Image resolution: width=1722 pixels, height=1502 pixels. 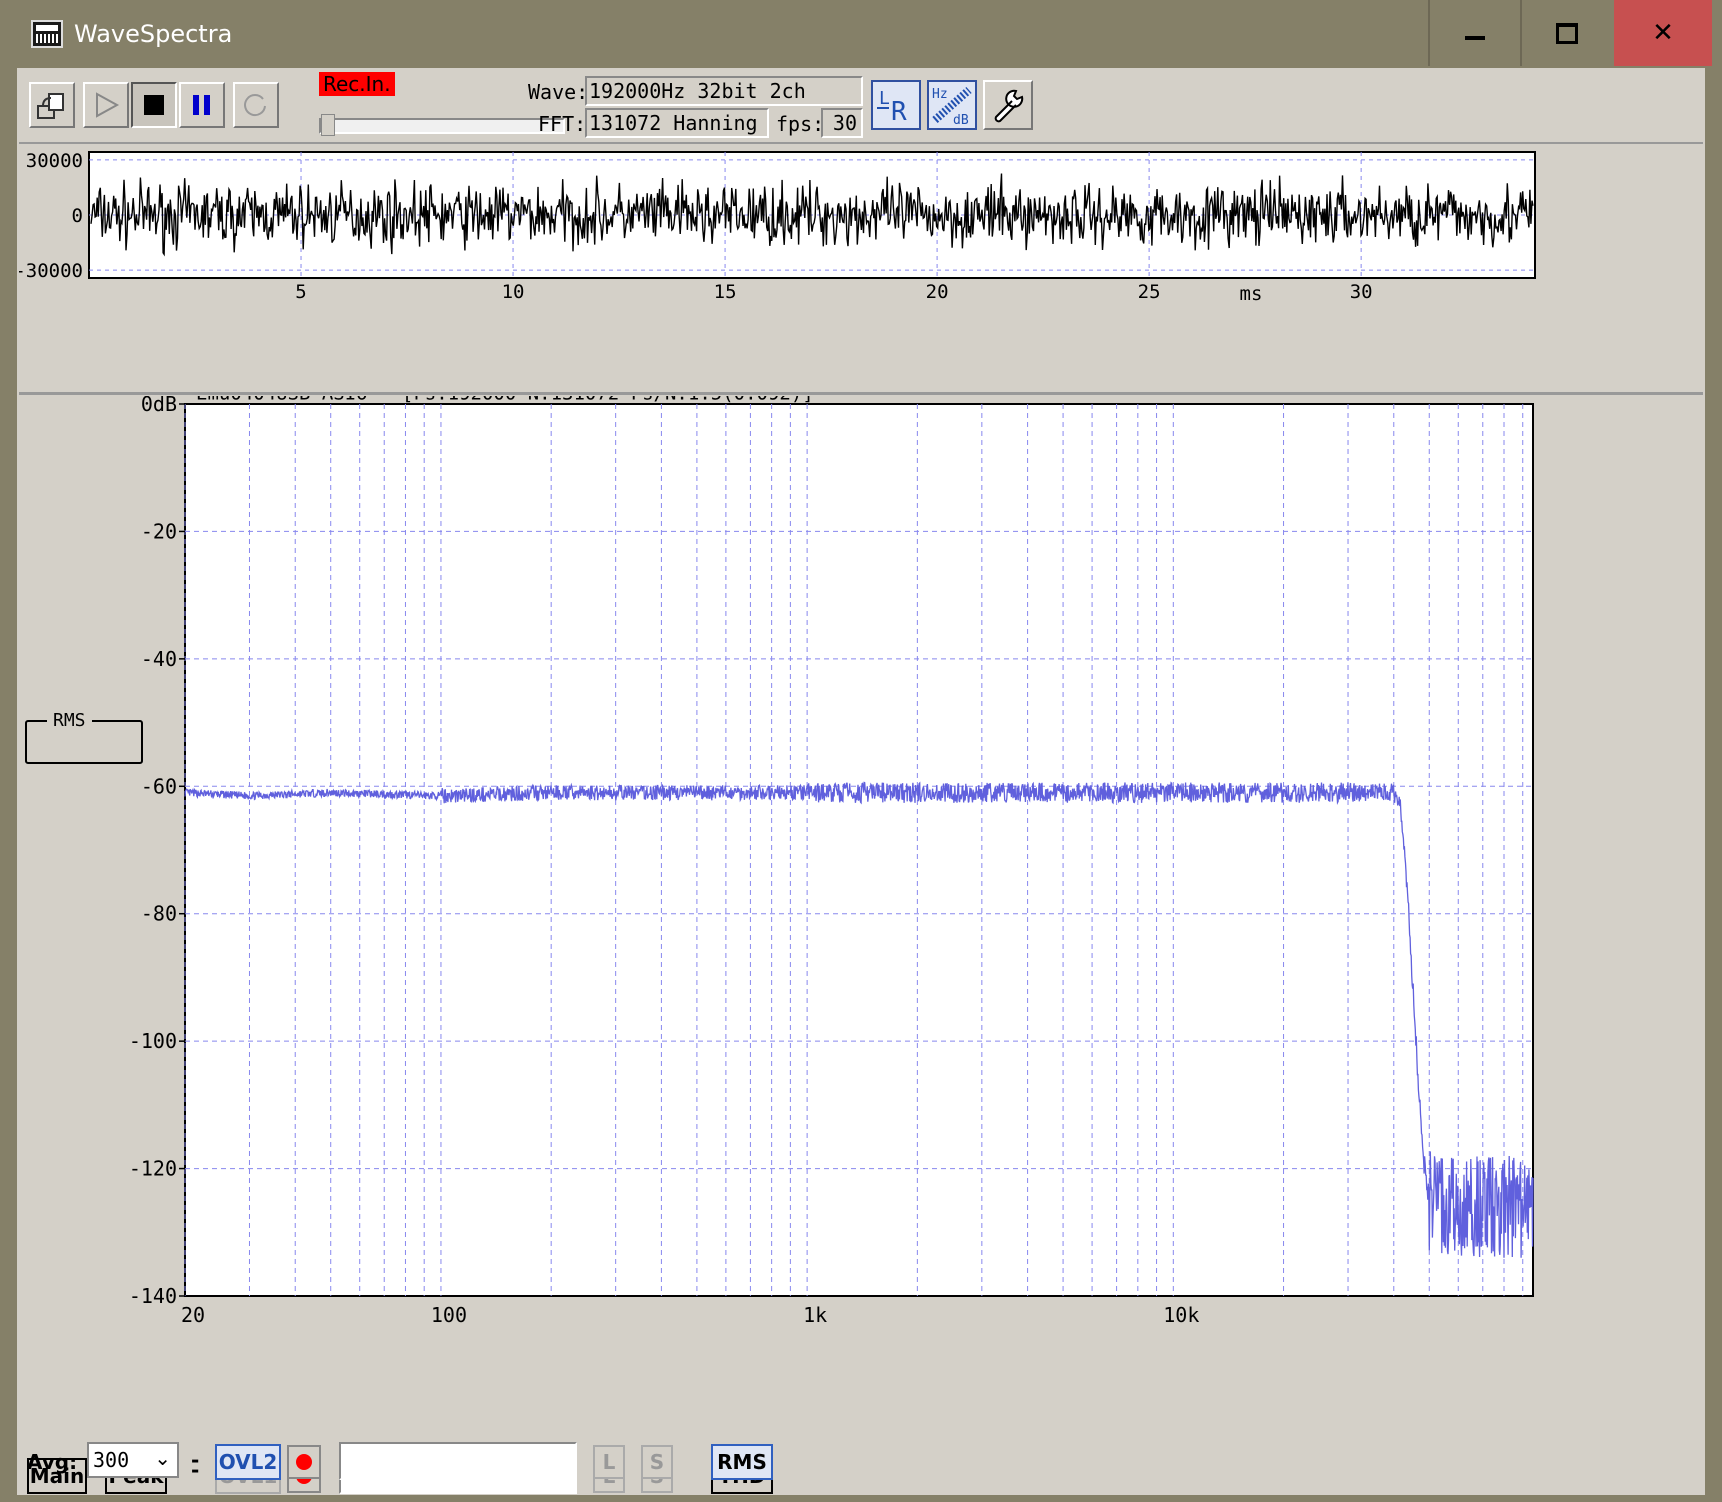 I want to click on bottom-row-2: Avg: 300 ⌄ - OVL2 L S RMS, so click(x=419, y=1463).